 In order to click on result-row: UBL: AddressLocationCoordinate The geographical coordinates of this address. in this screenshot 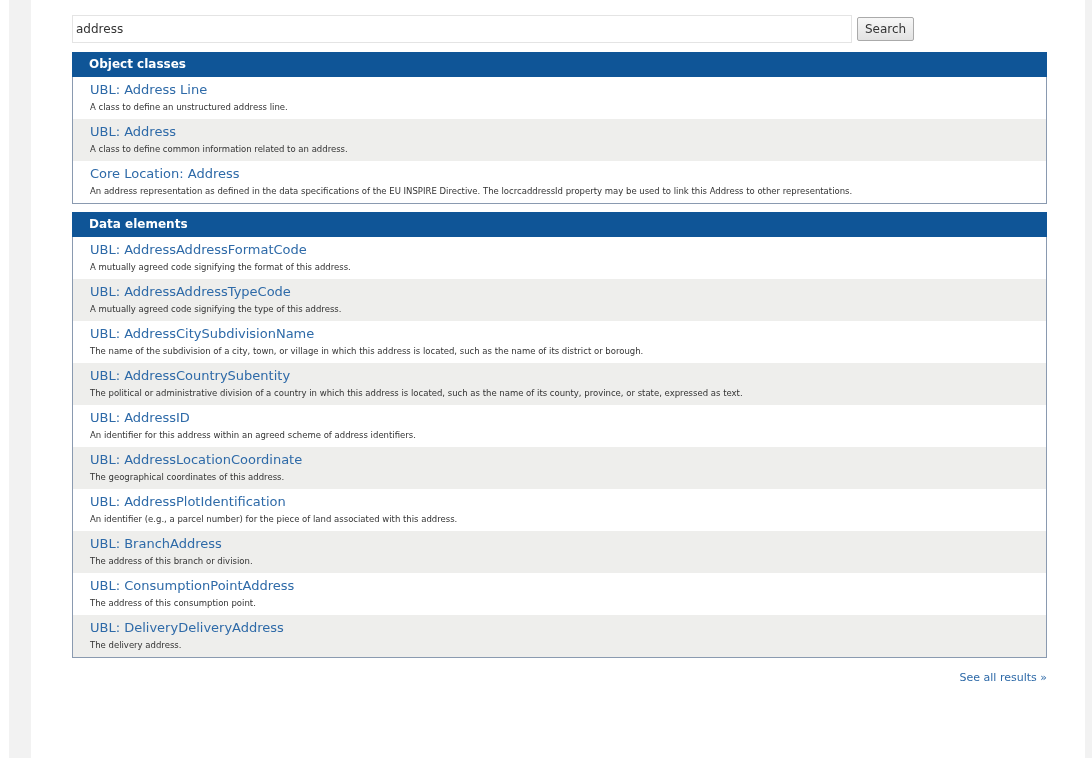, I will do `click(559, 468)`.